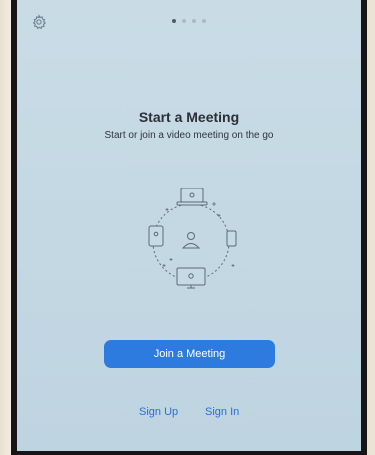 This screenshot has height=455, width=375. Describe the element at coordinates (189, 354) in the screenshot. I see `join-meeting-button: Join a Meeting` at that location.